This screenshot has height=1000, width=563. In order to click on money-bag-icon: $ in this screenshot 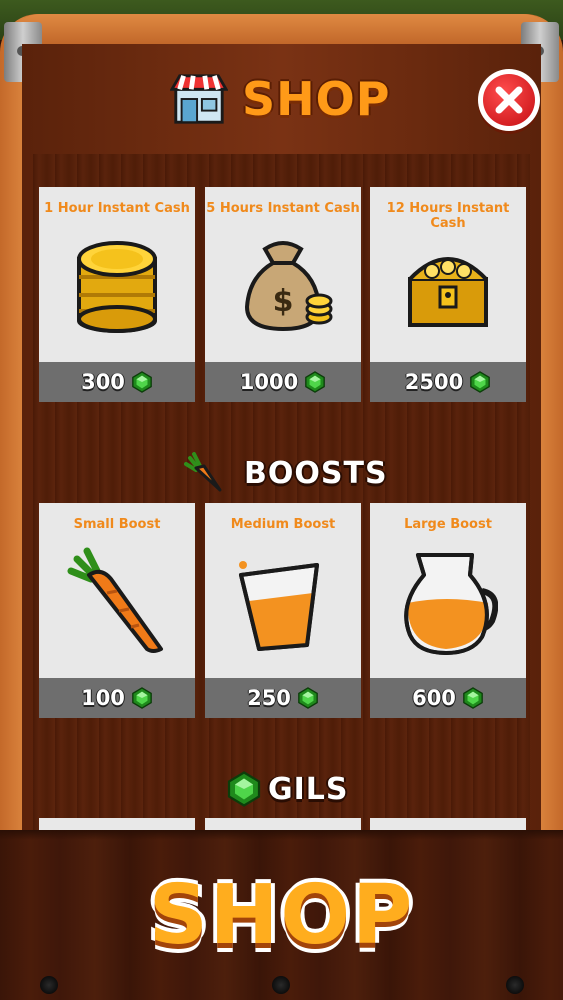, I will do `click(288, 286)`.